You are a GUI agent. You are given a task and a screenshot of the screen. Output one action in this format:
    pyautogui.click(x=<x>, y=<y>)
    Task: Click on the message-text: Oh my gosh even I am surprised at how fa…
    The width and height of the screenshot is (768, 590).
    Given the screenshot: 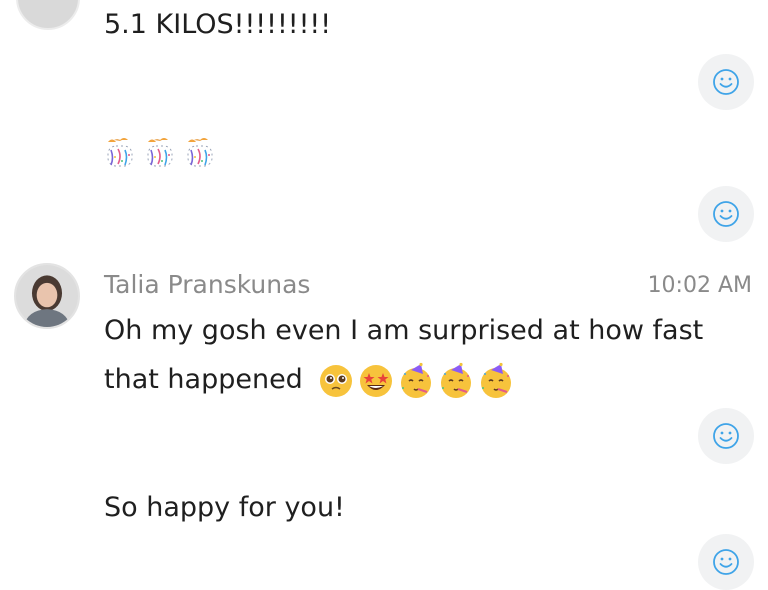 What is the action you would take?
    pyautogui.click(x=404, y=330)
    